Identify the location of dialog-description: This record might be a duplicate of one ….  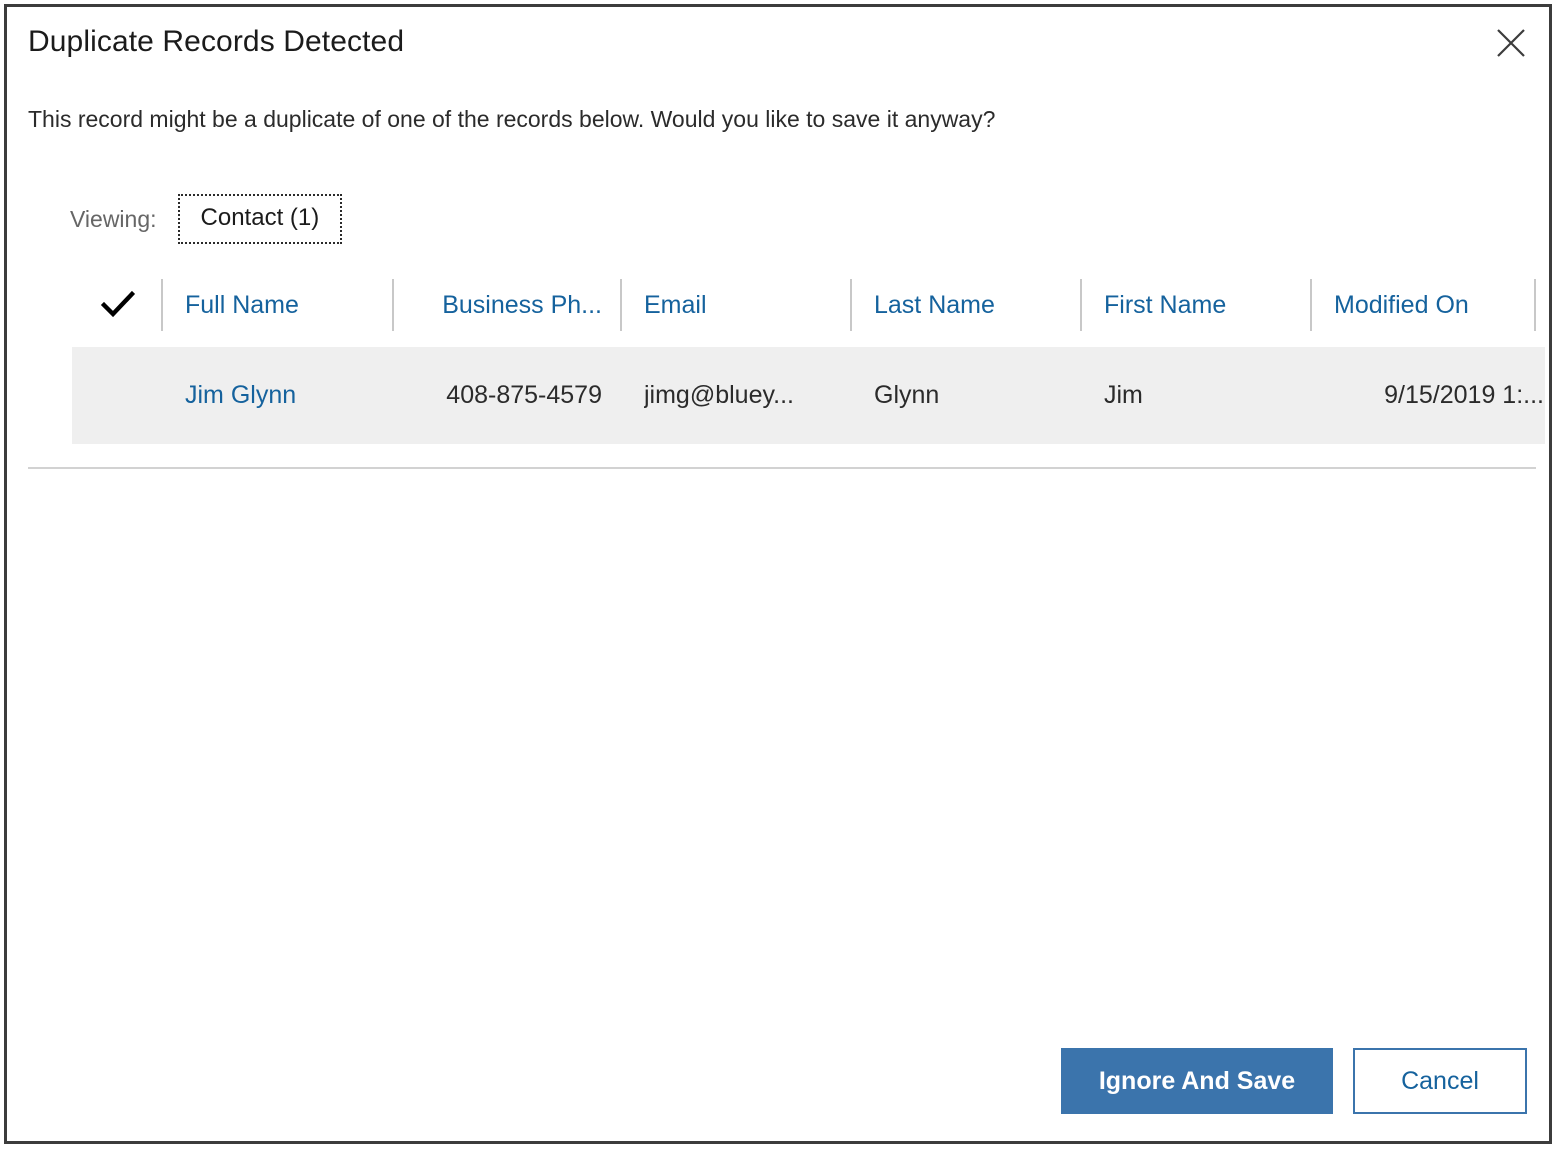
(512, 119).